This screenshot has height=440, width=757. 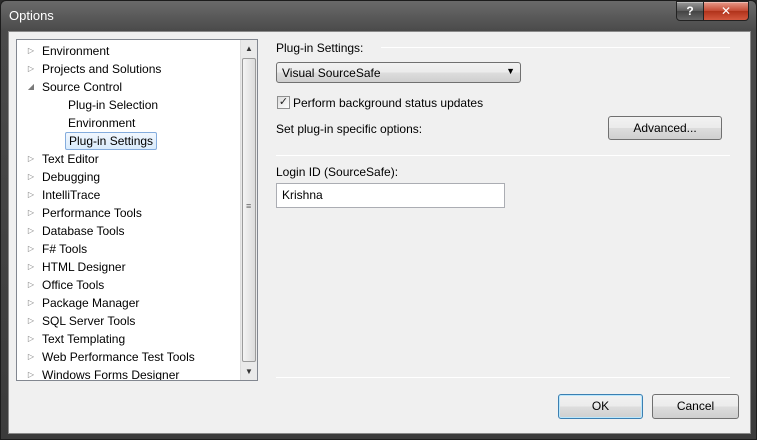 What do you see at coordinates (555, 47) in the screenshot?
I see `heading-divider` at bounding box center [555, 47].